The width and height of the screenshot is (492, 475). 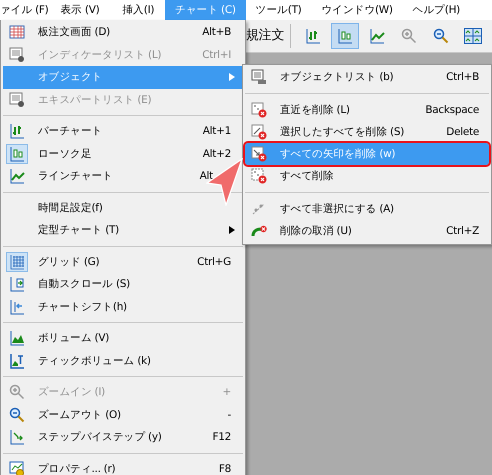 I want to click on tick-volume-icon, so click(x=17, y=360).